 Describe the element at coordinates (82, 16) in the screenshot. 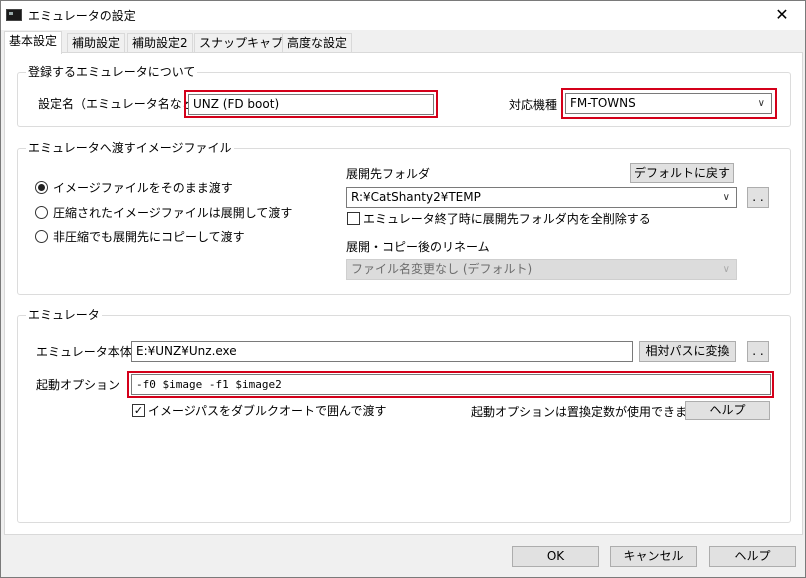

I see `window-title: エミュレータの設定` at that location.